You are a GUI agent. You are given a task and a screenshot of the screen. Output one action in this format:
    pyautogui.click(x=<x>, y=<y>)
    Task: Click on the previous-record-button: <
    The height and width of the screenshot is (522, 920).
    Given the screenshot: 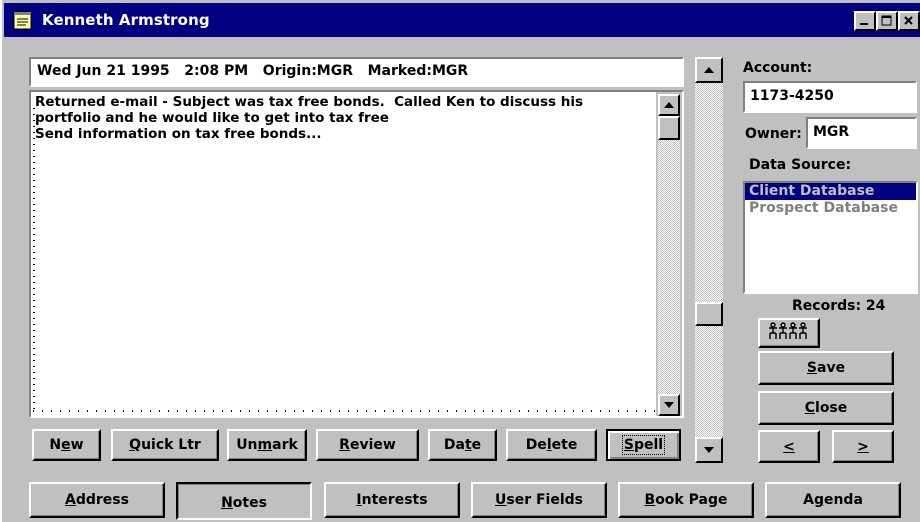 What is the action you would take?
    pyautogui.click(x=789, y=446)
    